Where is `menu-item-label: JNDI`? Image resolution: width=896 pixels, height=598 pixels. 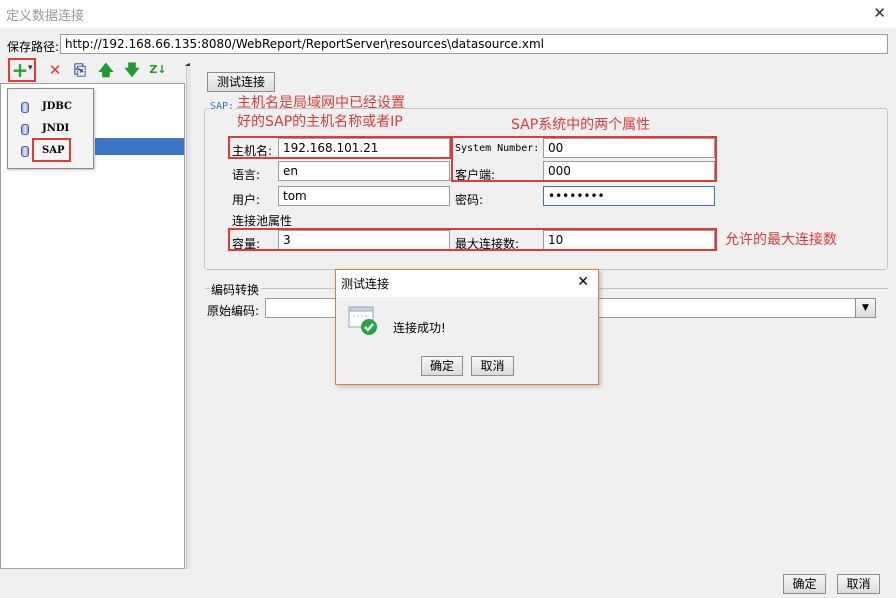
menu-item-label: JNDI is located at coordinates (56, 128).